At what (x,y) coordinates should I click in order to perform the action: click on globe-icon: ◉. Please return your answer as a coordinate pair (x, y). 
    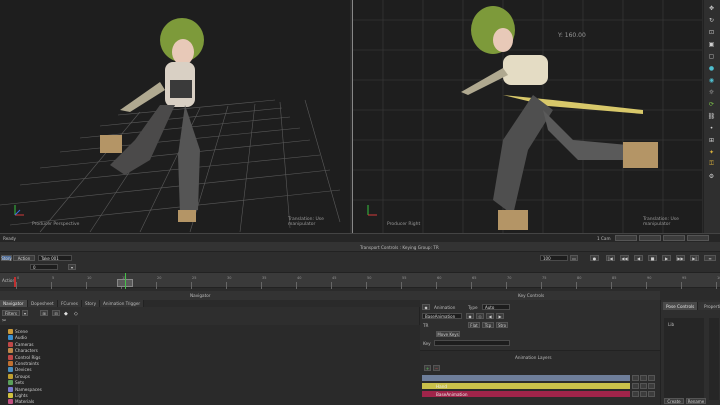
    Looking at the image, I should click on (711, 80).